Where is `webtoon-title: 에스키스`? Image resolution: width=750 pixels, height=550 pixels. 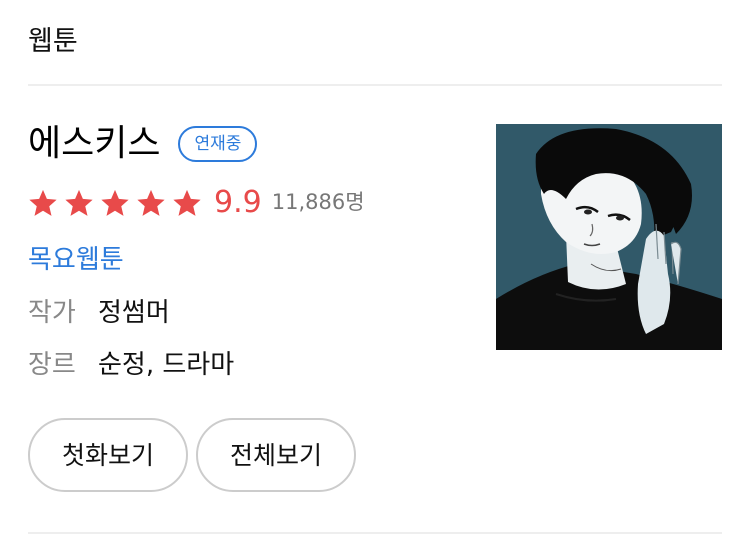 webtoon-title: 에스키스 is located at coordinates (94, 144).